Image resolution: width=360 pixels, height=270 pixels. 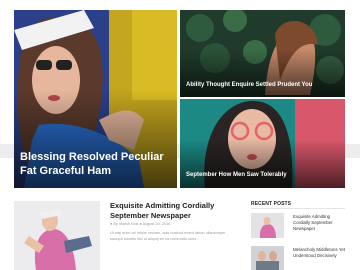 I want to click on post-thumbnail-image, so click(x=57, y=235).